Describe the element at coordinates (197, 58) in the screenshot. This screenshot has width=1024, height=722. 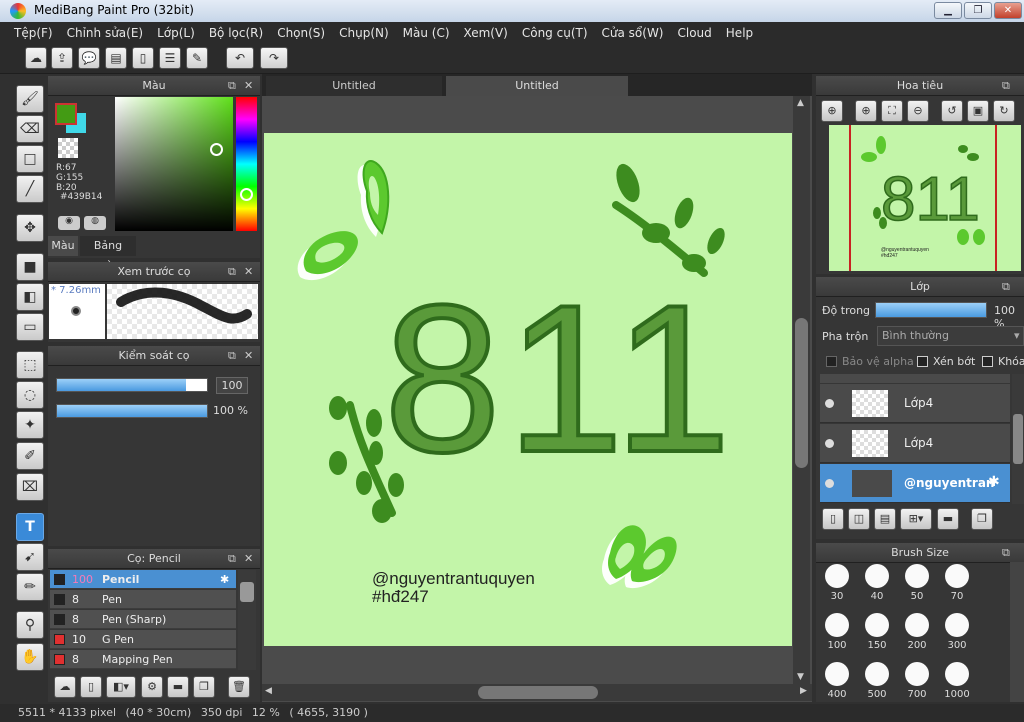
I see `edit-page-icon: ✎` at that location.